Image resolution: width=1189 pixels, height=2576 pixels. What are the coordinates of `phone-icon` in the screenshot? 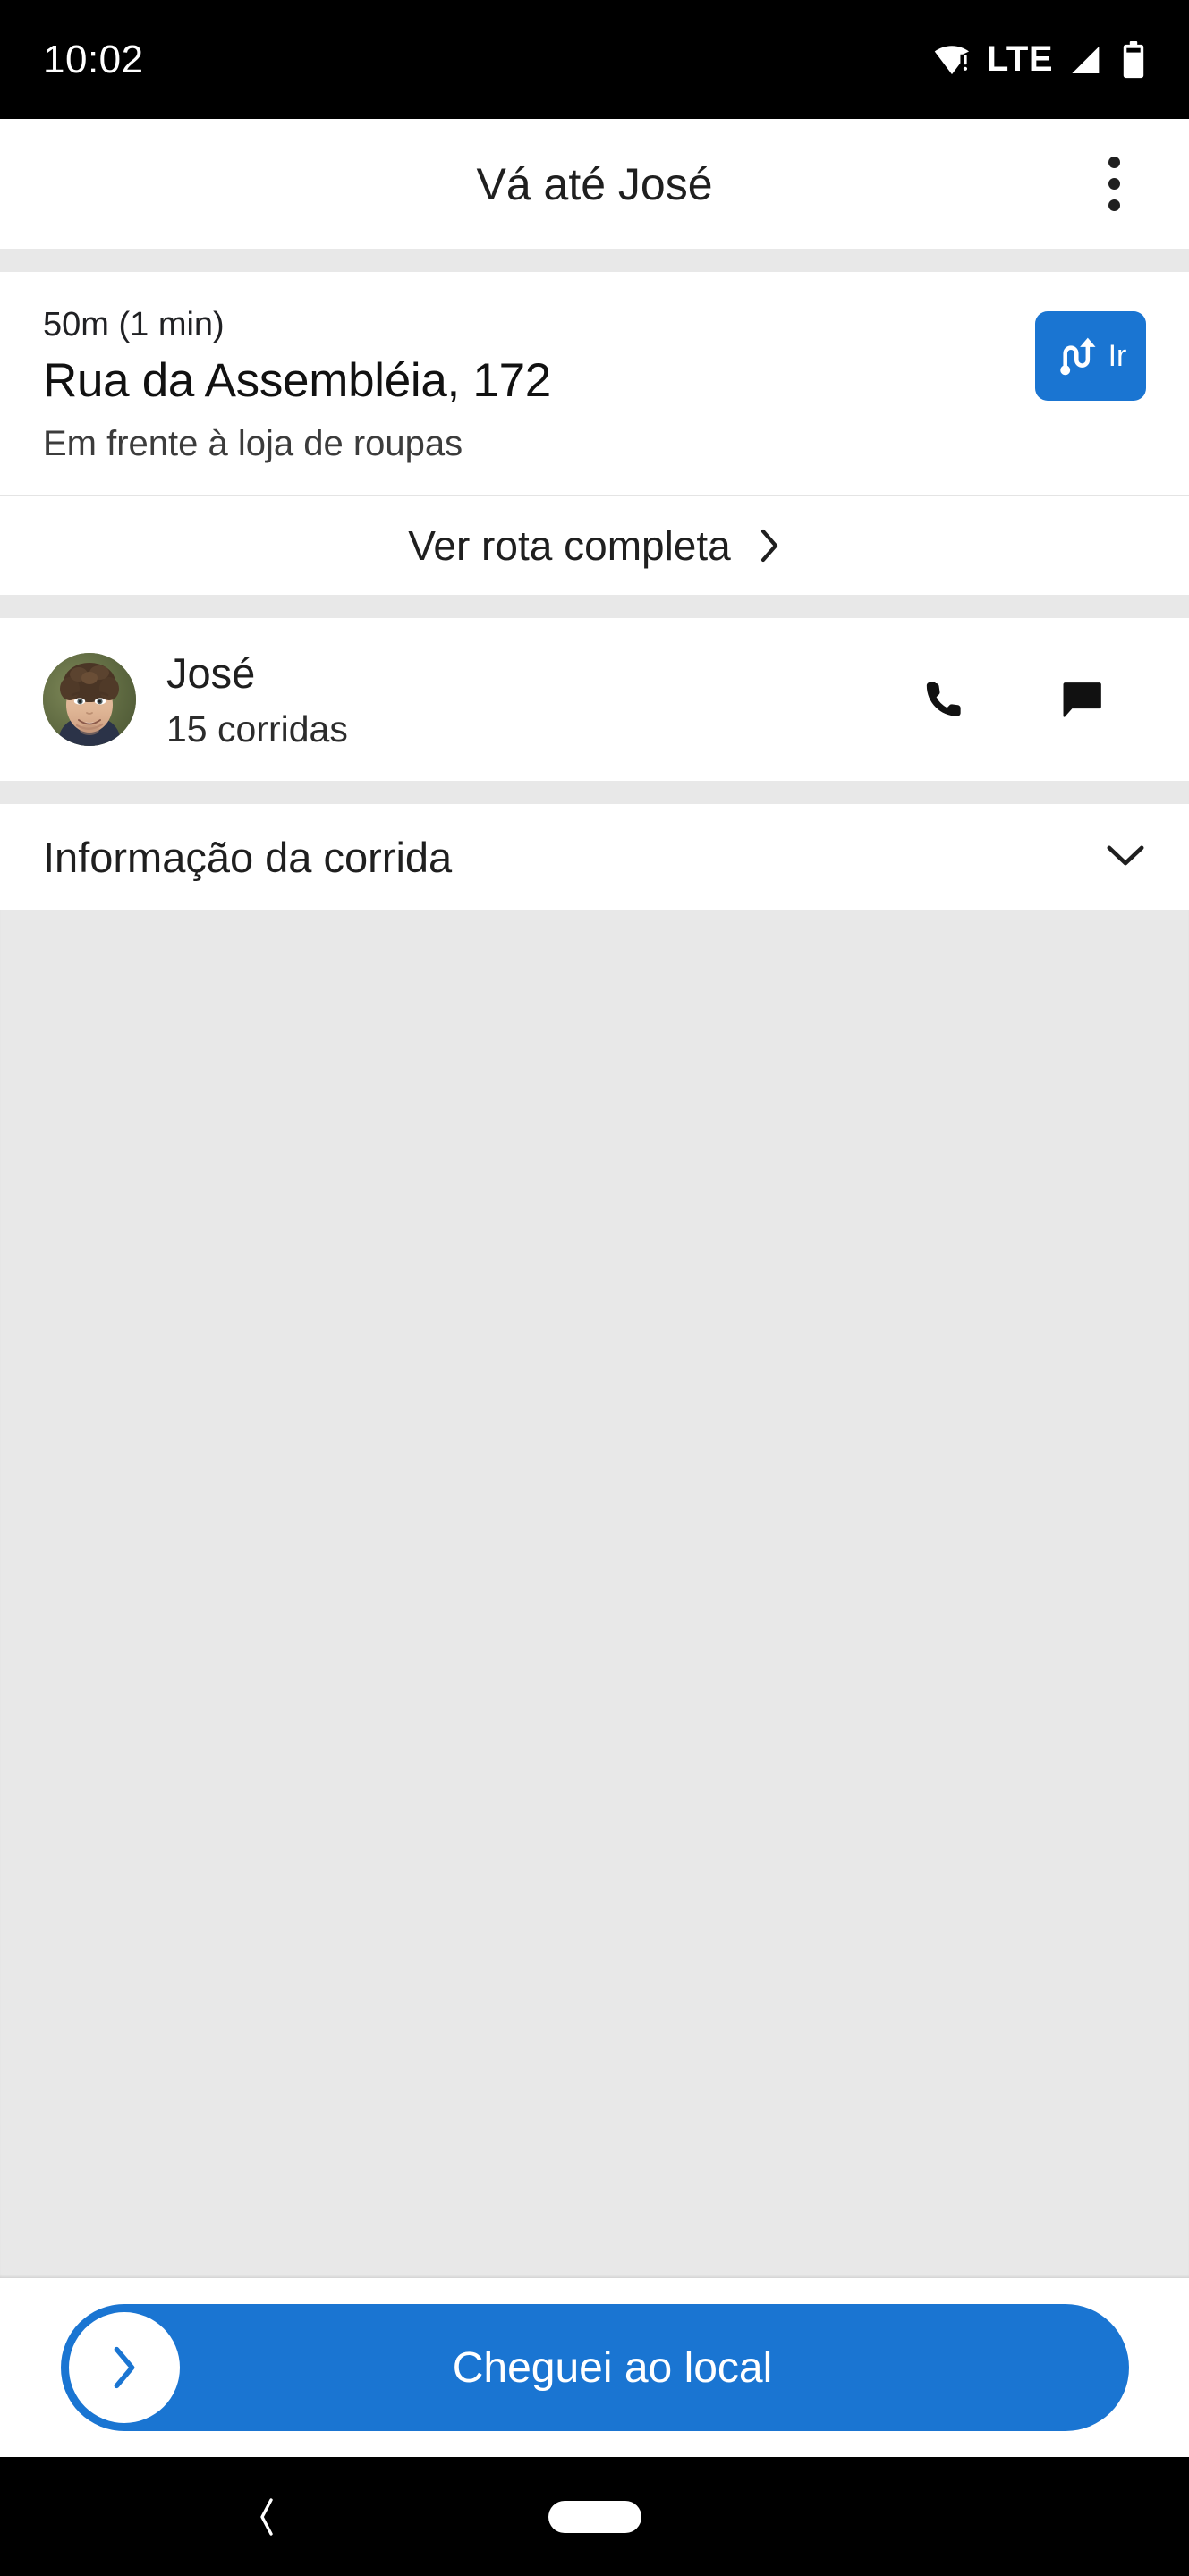 It's located at (945, 699).